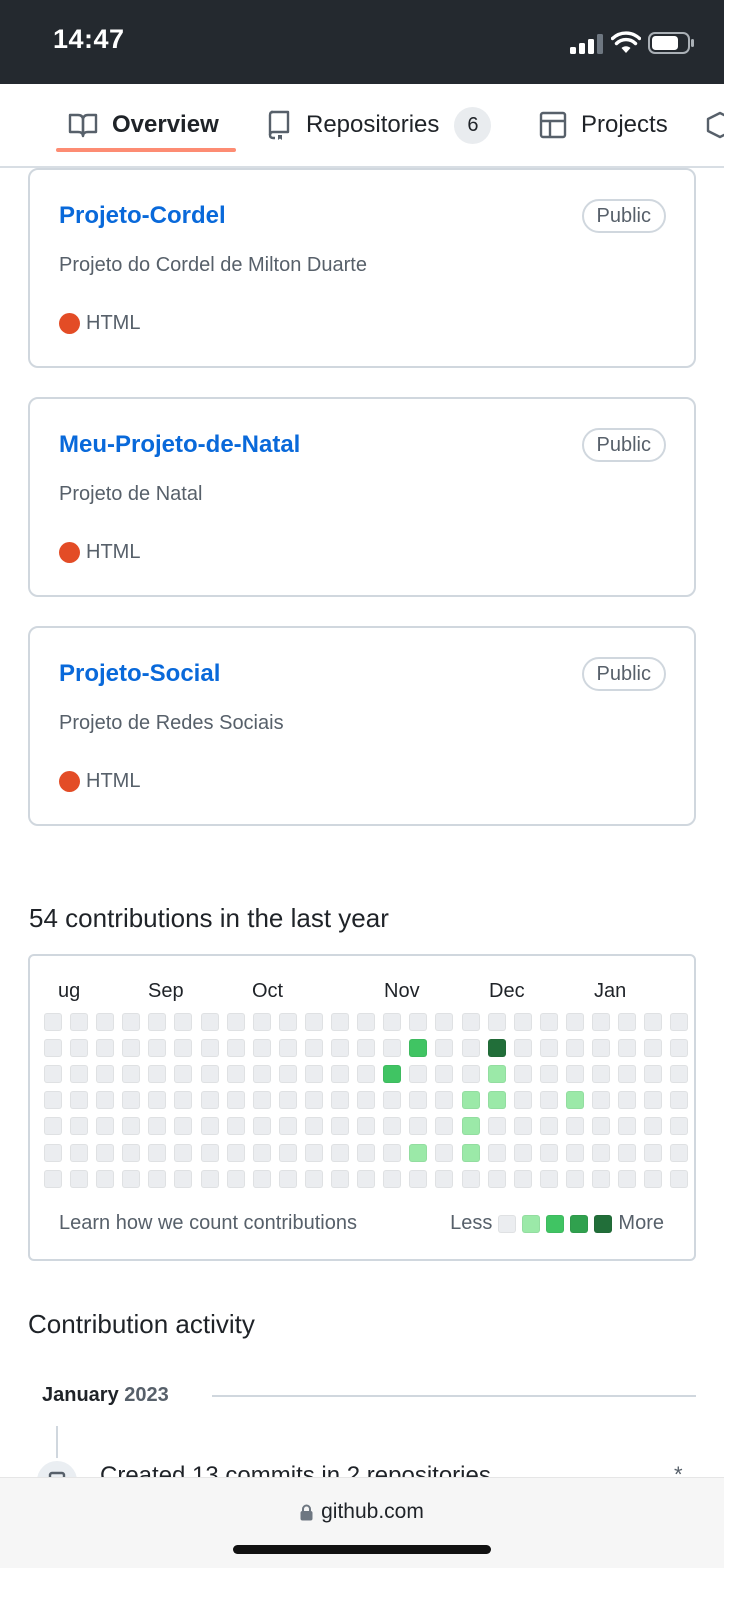 Image resolution: width=739 pixels, height=1600 pixels. Describe the element at coordinates (379, 125) in the screenshot. I see `tab-repositories: Repositories 6` at that location.